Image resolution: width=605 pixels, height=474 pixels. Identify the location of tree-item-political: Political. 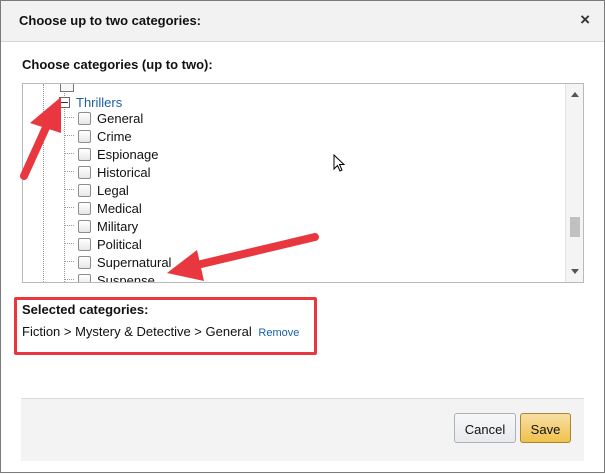
(103, 244).